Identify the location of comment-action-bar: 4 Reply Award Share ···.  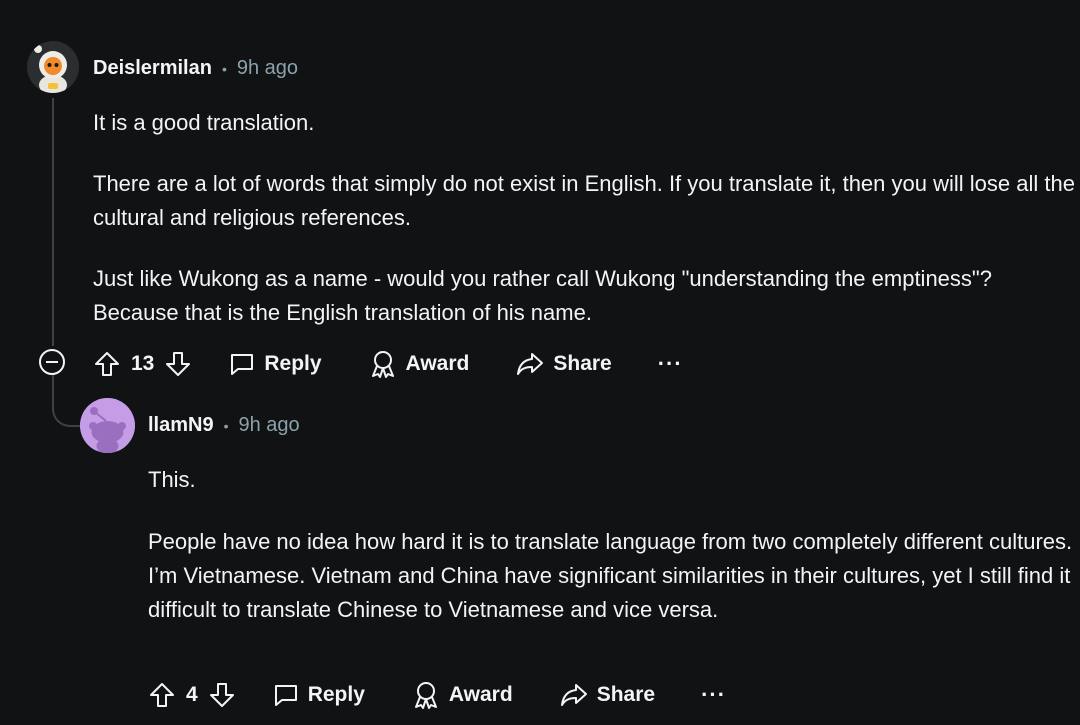
(437, 695).